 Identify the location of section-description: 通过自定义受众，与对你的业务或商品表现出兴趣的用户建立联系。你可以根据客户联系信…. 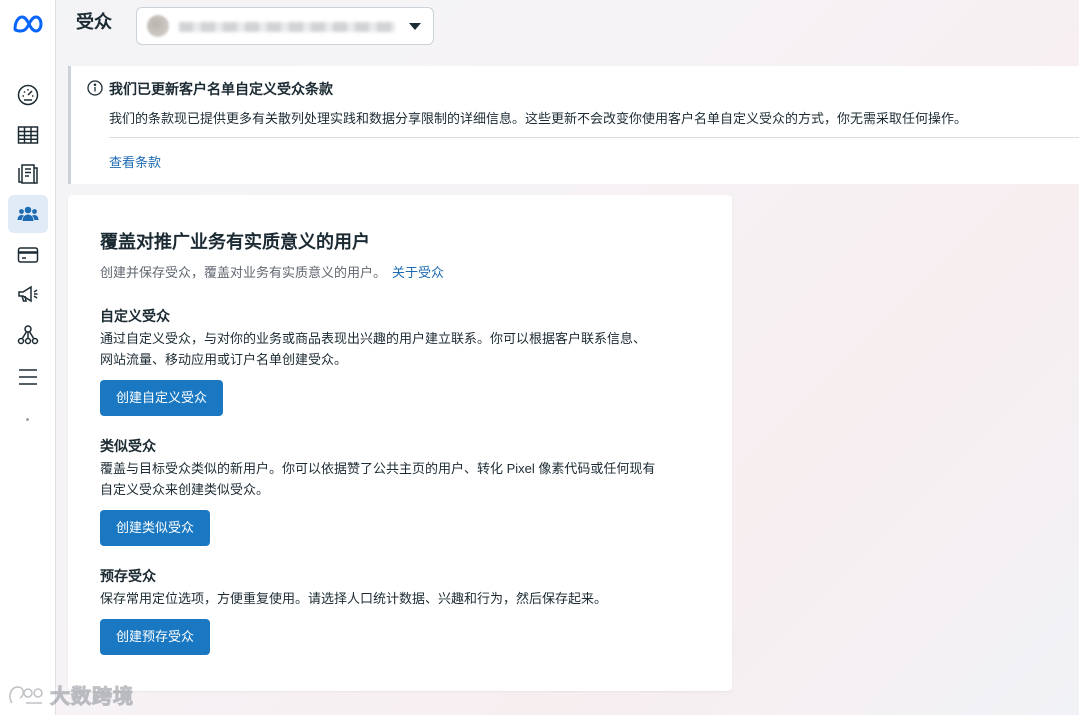
(405, 349).